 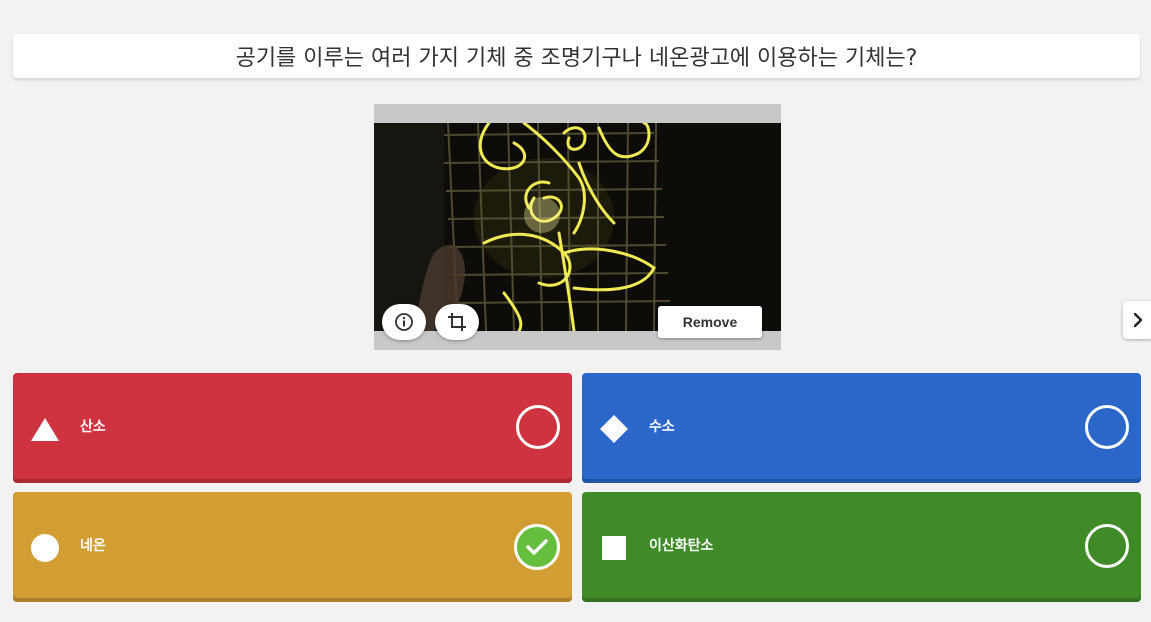 I want to click on image-crop-button, so click(x=457, y=322).